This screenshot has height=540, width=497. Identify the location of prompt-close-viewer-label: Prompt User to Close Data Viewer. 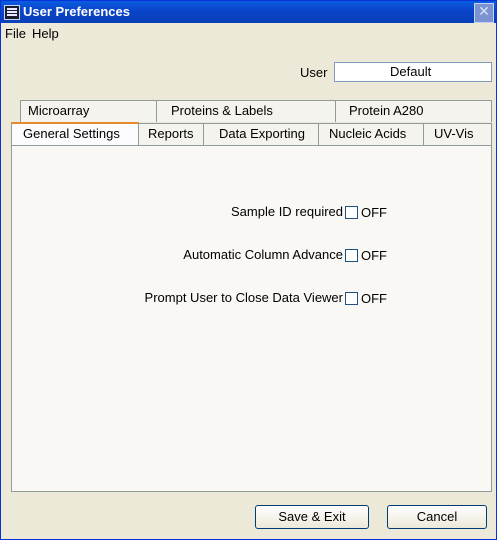
(243, 297).